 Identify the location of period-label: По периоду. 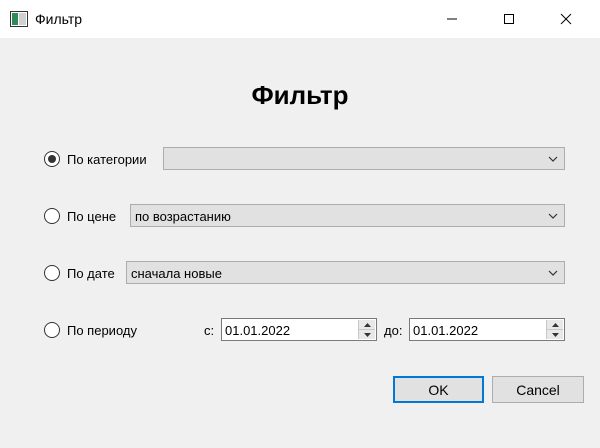
(102, 330).